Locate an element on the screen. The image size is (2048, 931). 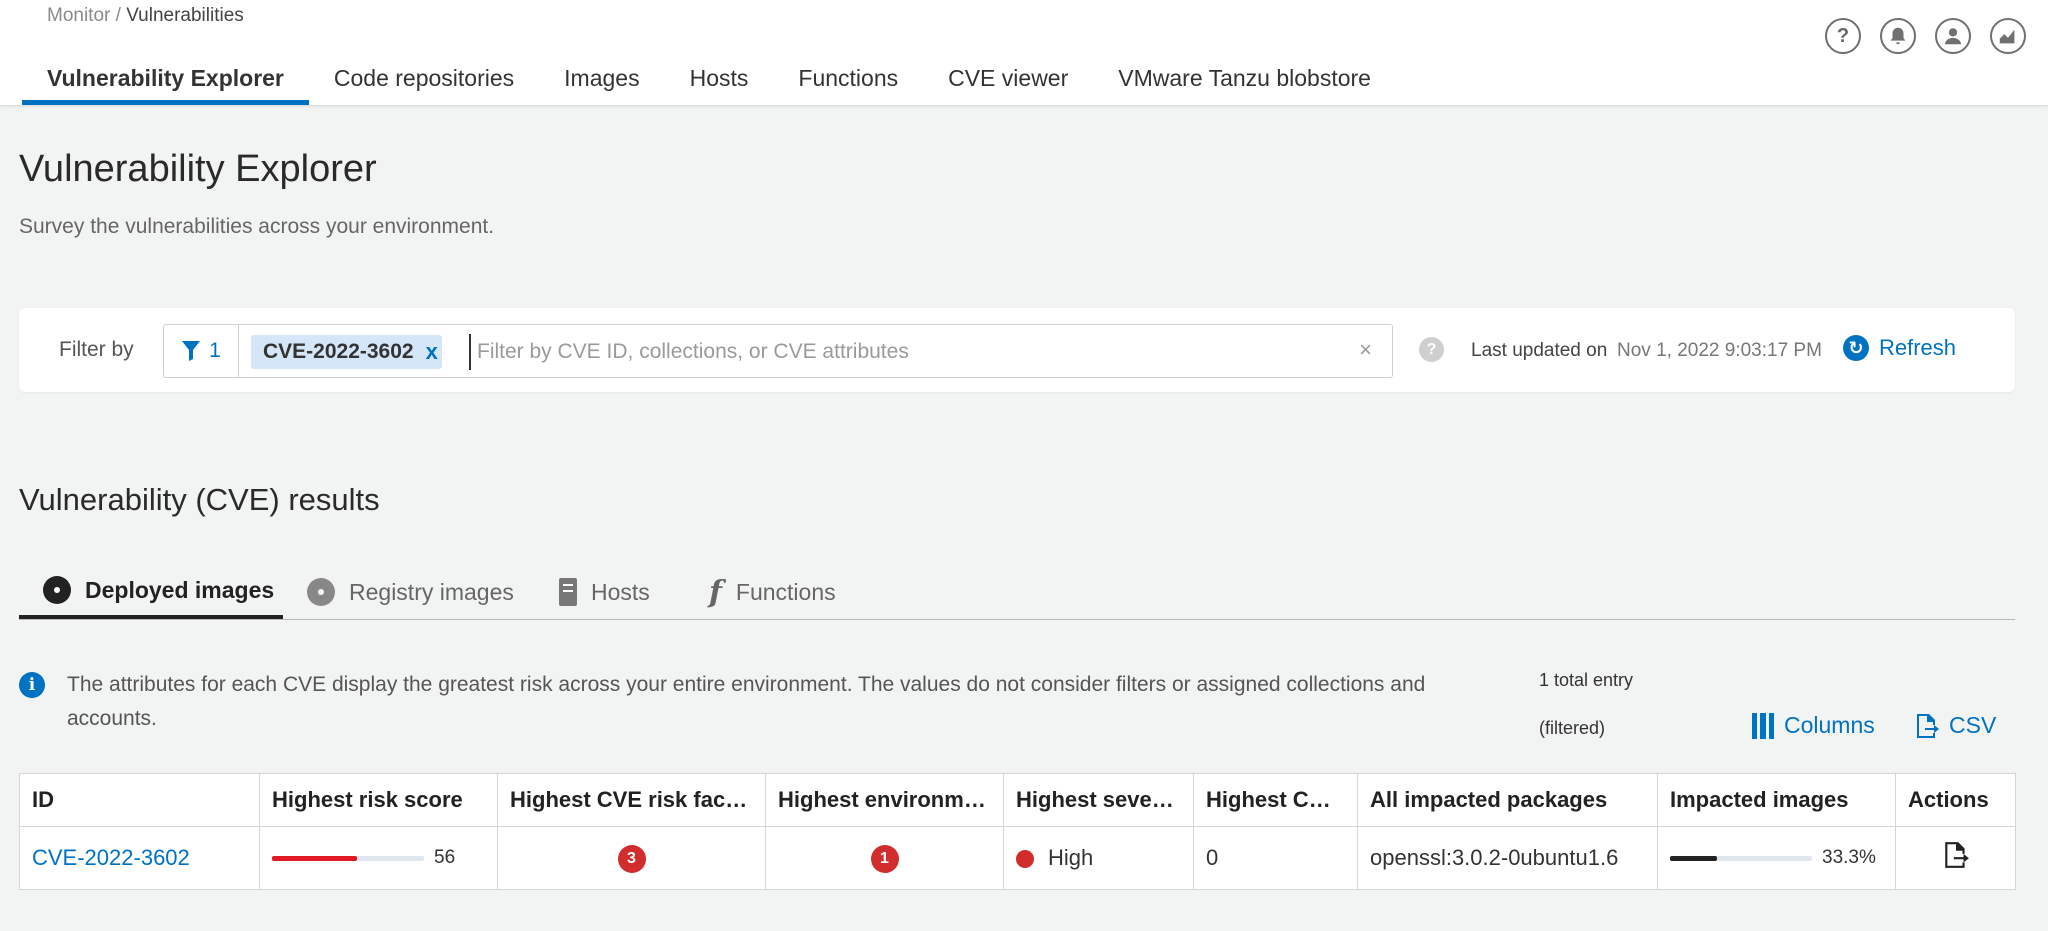
breadcrumb: Monitor / Vulnerabilities is located at coordinates (145, 16).